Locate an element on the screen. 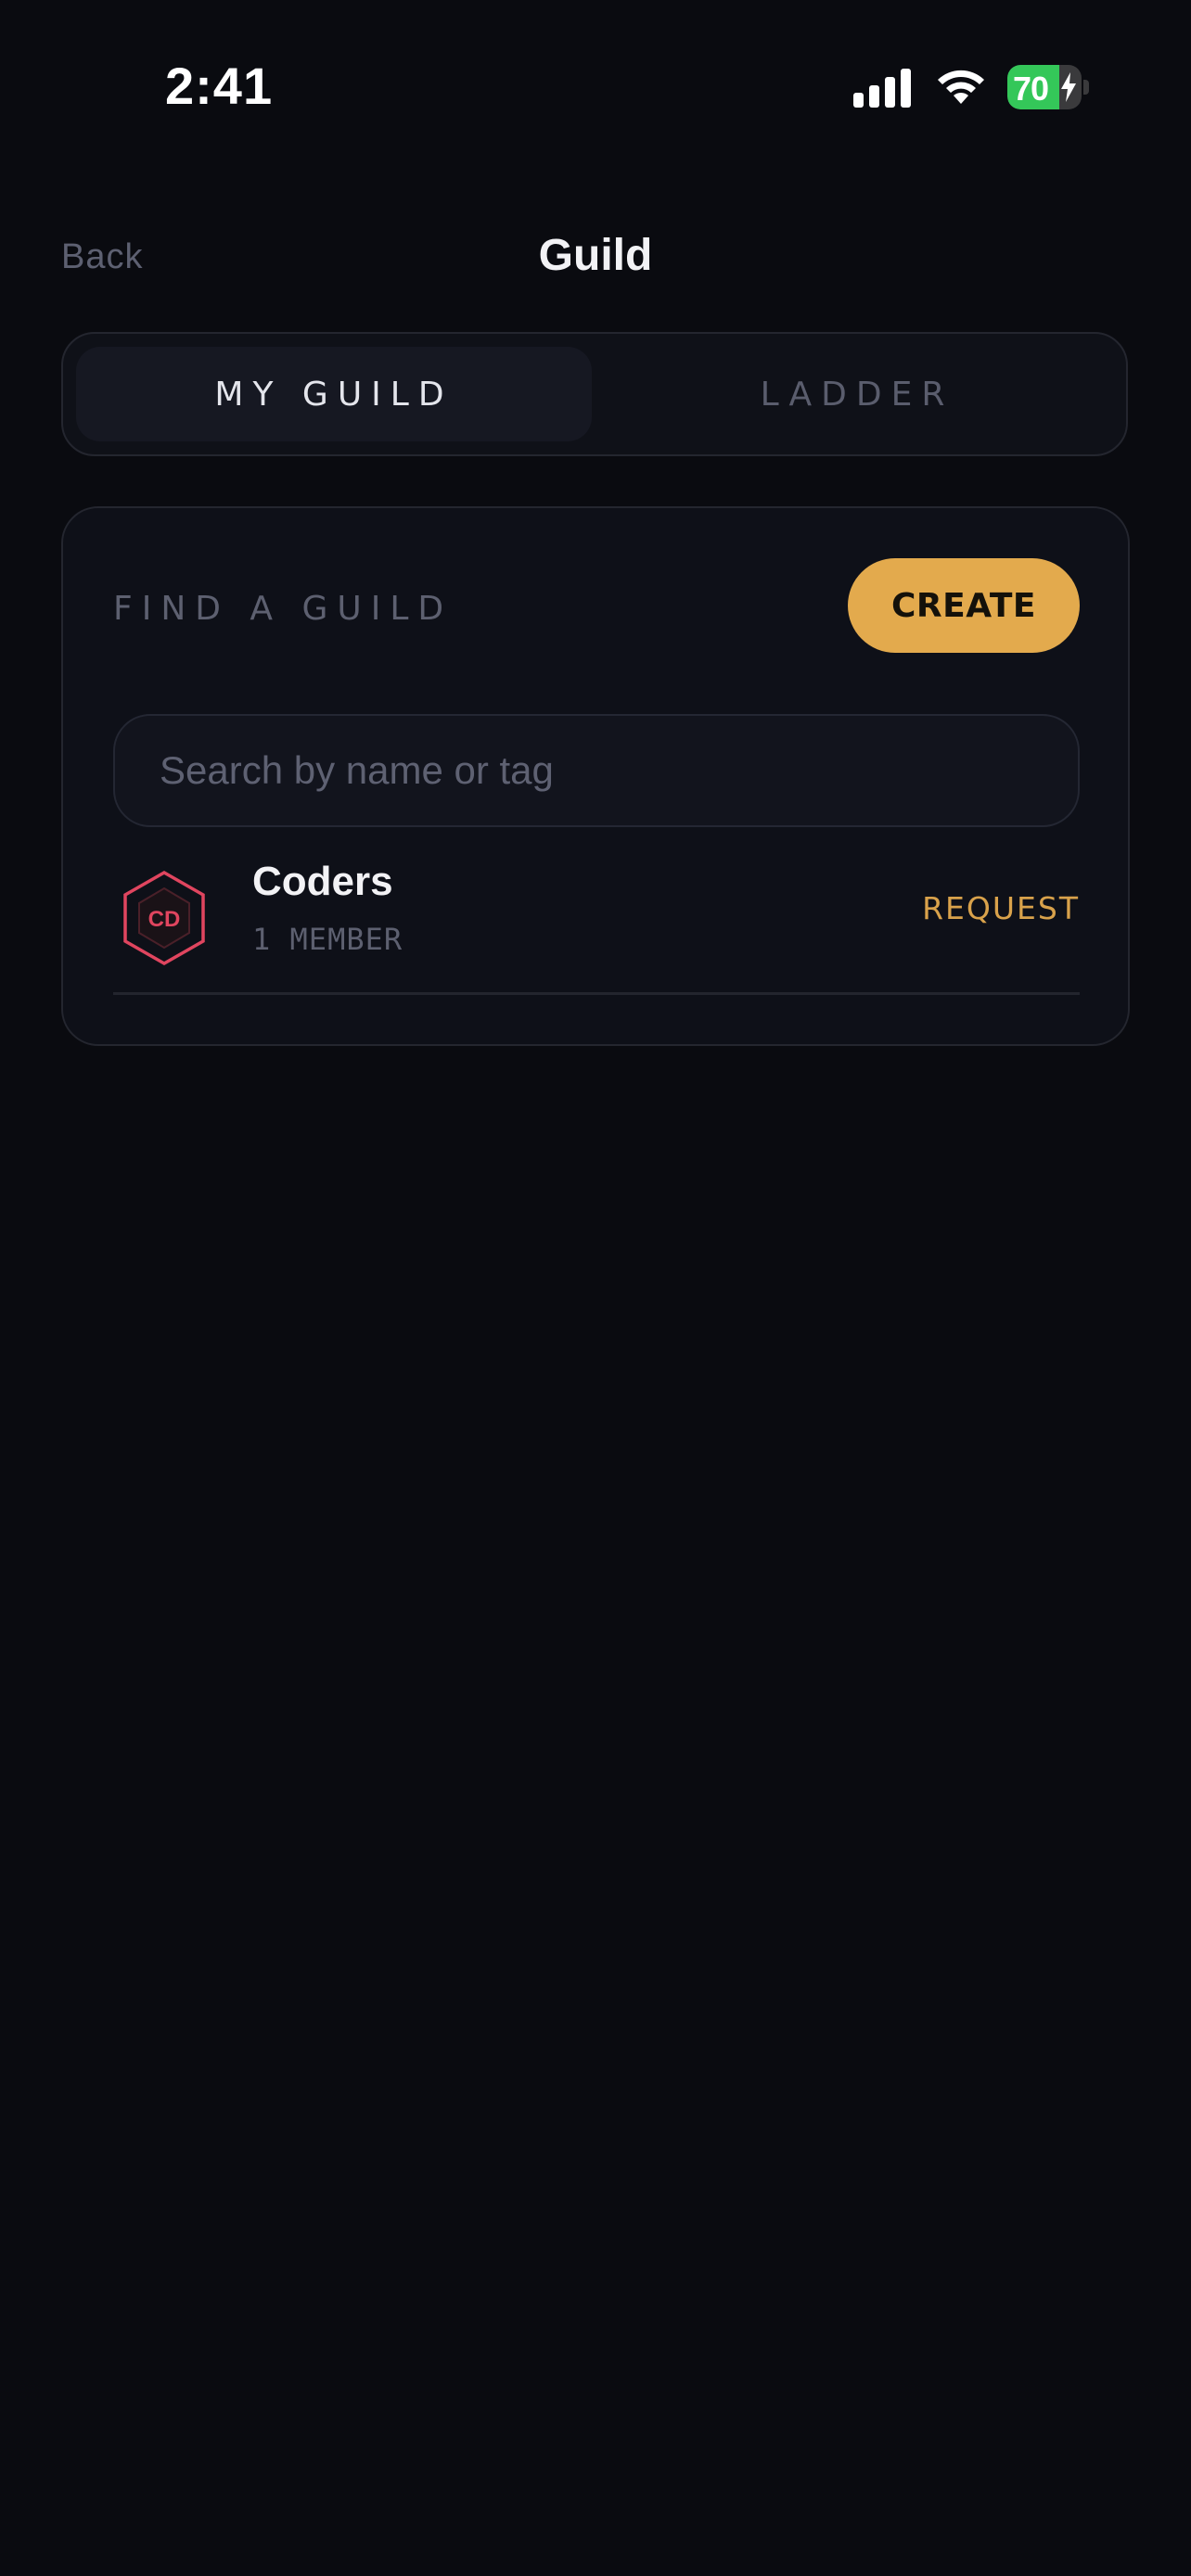  charging-bolt-icon is located at coordinates (1068, 87).